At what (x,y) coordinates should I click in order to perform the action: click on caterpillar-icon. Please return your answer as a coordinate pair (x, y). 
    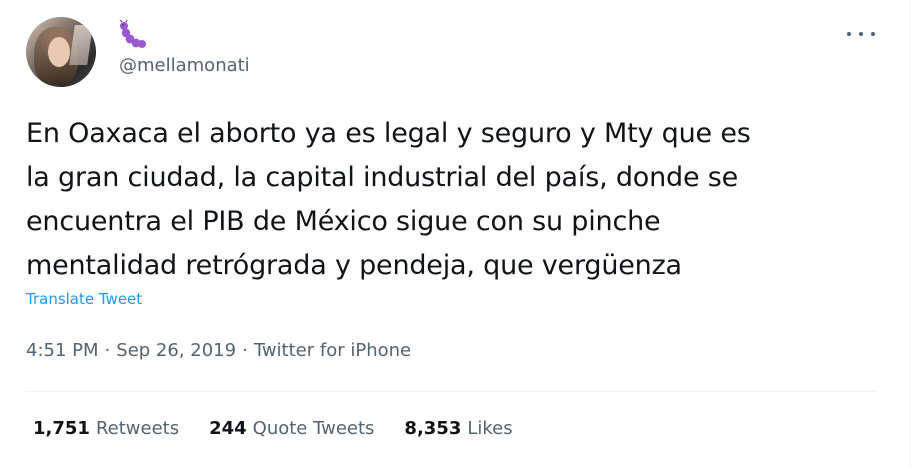
    Looking at the image, I should click on (132, 34).